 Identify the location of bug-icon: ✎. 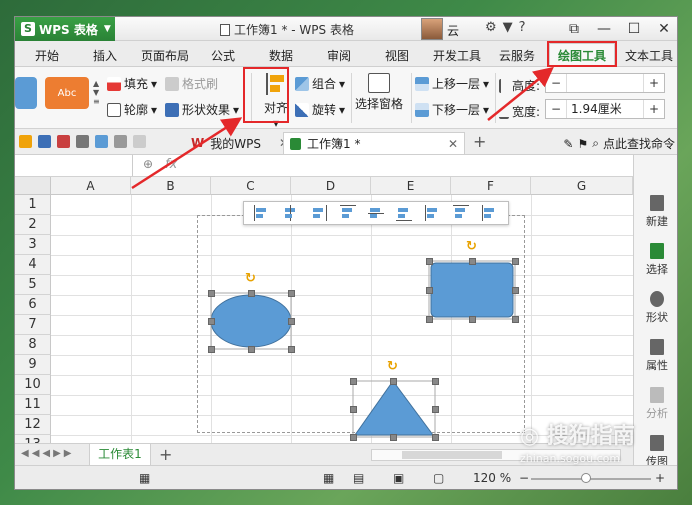
(568, 144).